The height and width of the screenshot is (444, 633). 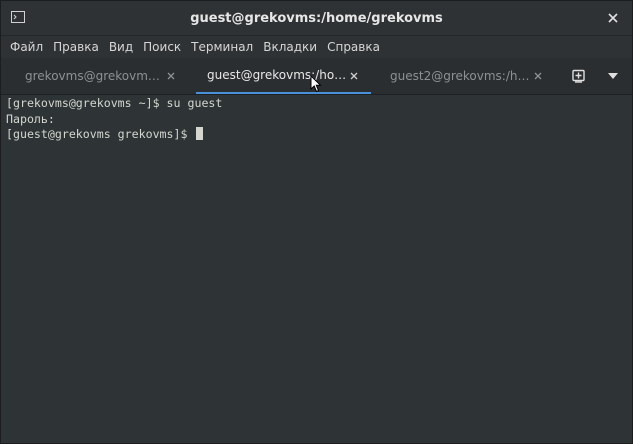 I want to click on title-bar: guest@grekovms:/home/grekovms, so click(x=316, y=18).